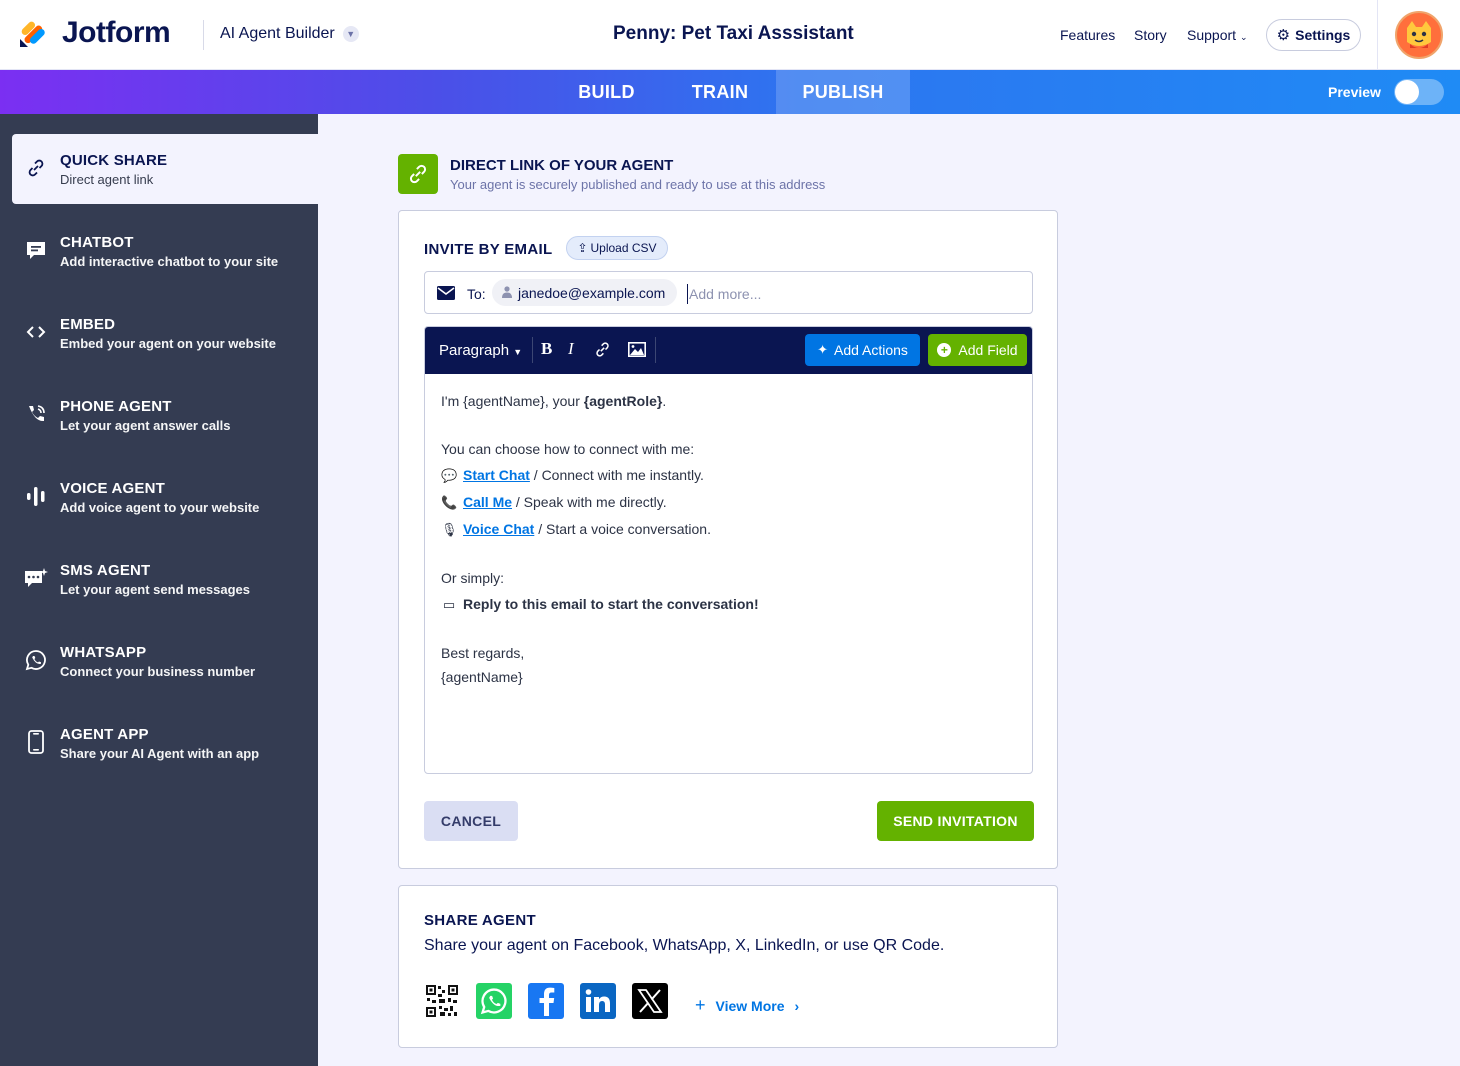  What do you see at coordinates (623, 248) in the screenshot?
I see `upload-csv-label: Upload CSV` at bounding box center [623, 248].